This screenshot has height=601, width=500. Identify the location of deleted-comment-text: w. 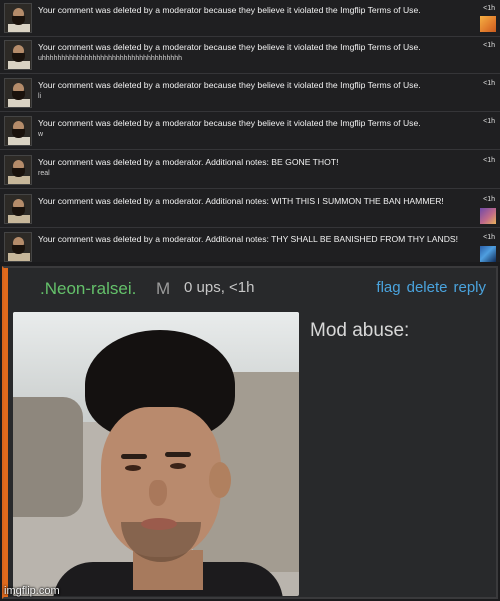
(41, 134).